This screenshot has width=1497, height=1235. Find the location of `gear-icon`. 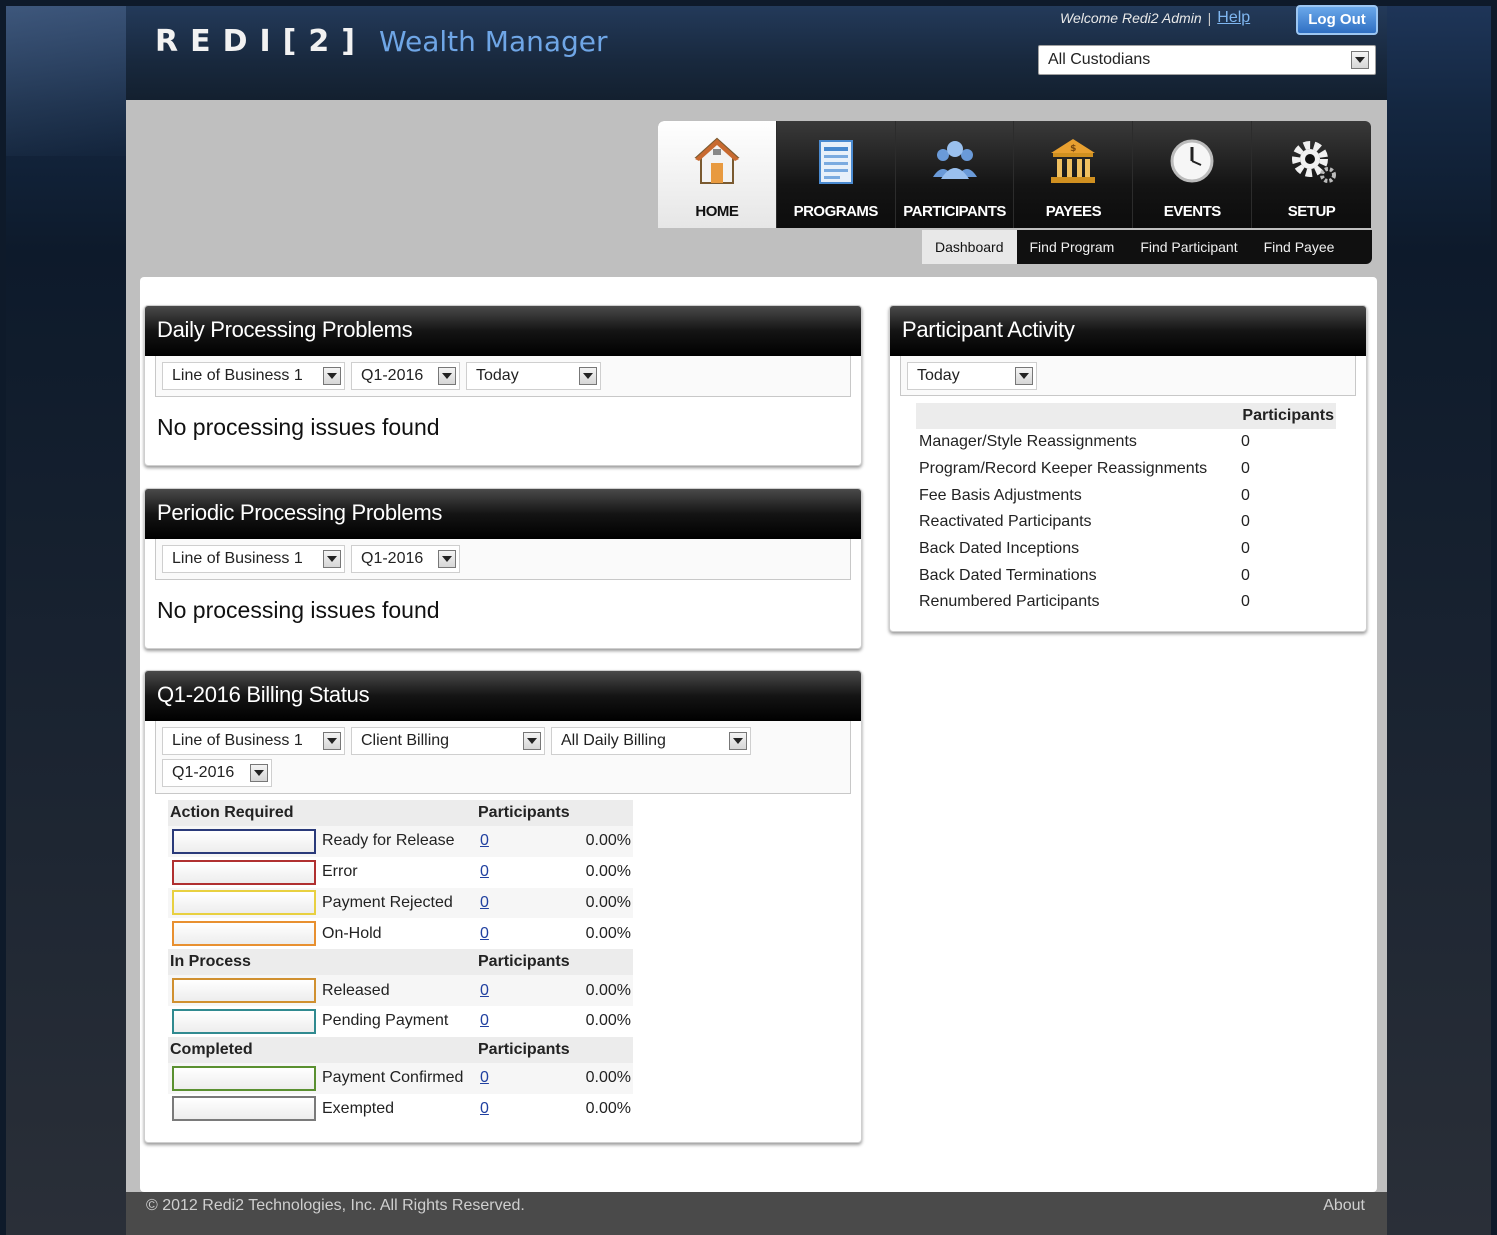

gear-icon is located at coordinates (1313, 162).